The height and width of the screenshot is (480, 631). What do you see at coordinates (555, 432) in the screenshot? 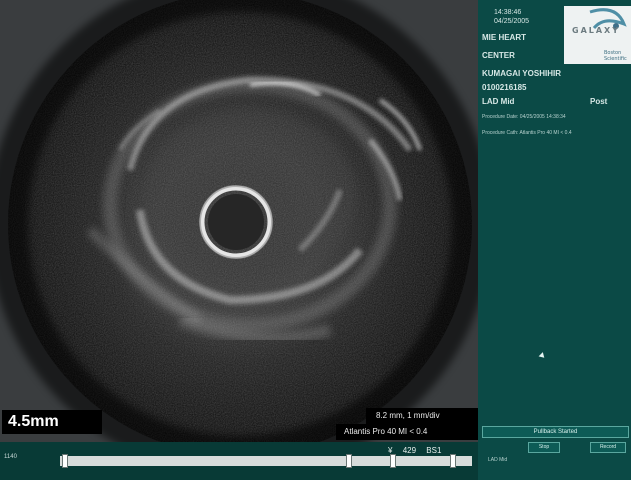
I see `pullback-started-button: Pullback Started` at bounding box center [555, 432].